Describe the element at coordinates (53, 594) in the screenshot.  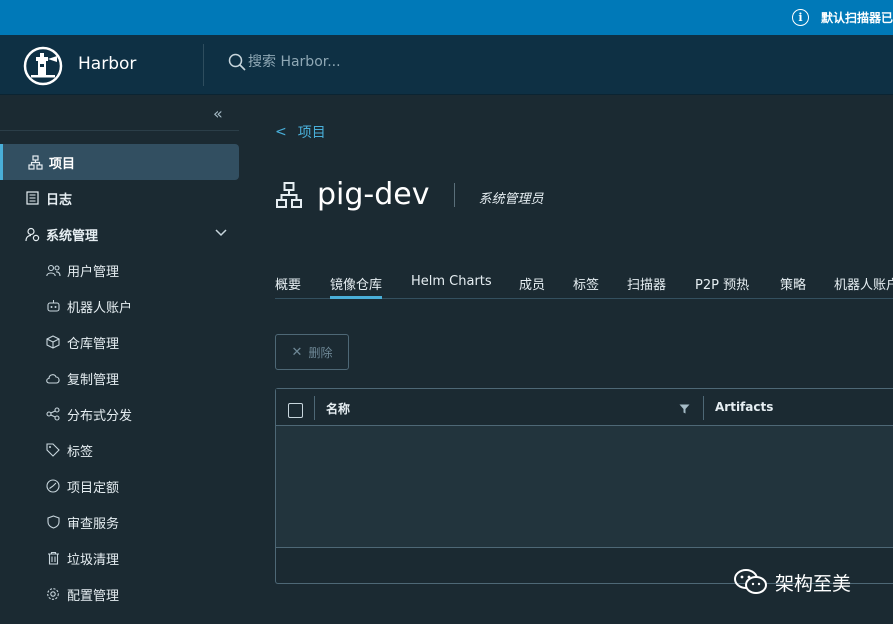
I see `gear-icon` at that location.